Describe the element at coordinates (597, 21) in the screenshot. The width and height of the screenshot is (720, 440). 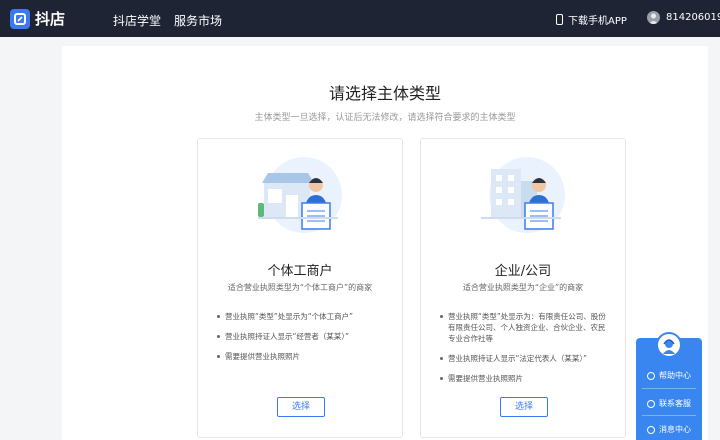
I see `download-app-label: 下载手机APP` at that location.